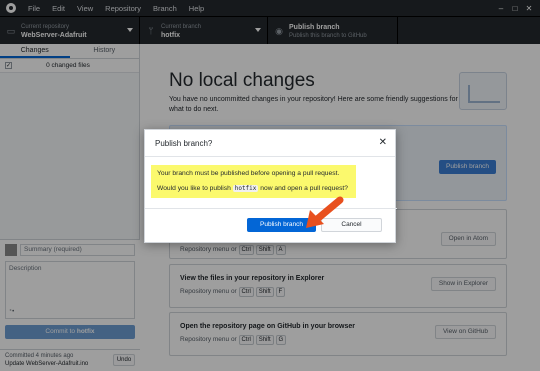  What do you see at coordinates (245, 188) in the screenshot?
I see `branch-code: hotfix` at bounding box center [245, 188].